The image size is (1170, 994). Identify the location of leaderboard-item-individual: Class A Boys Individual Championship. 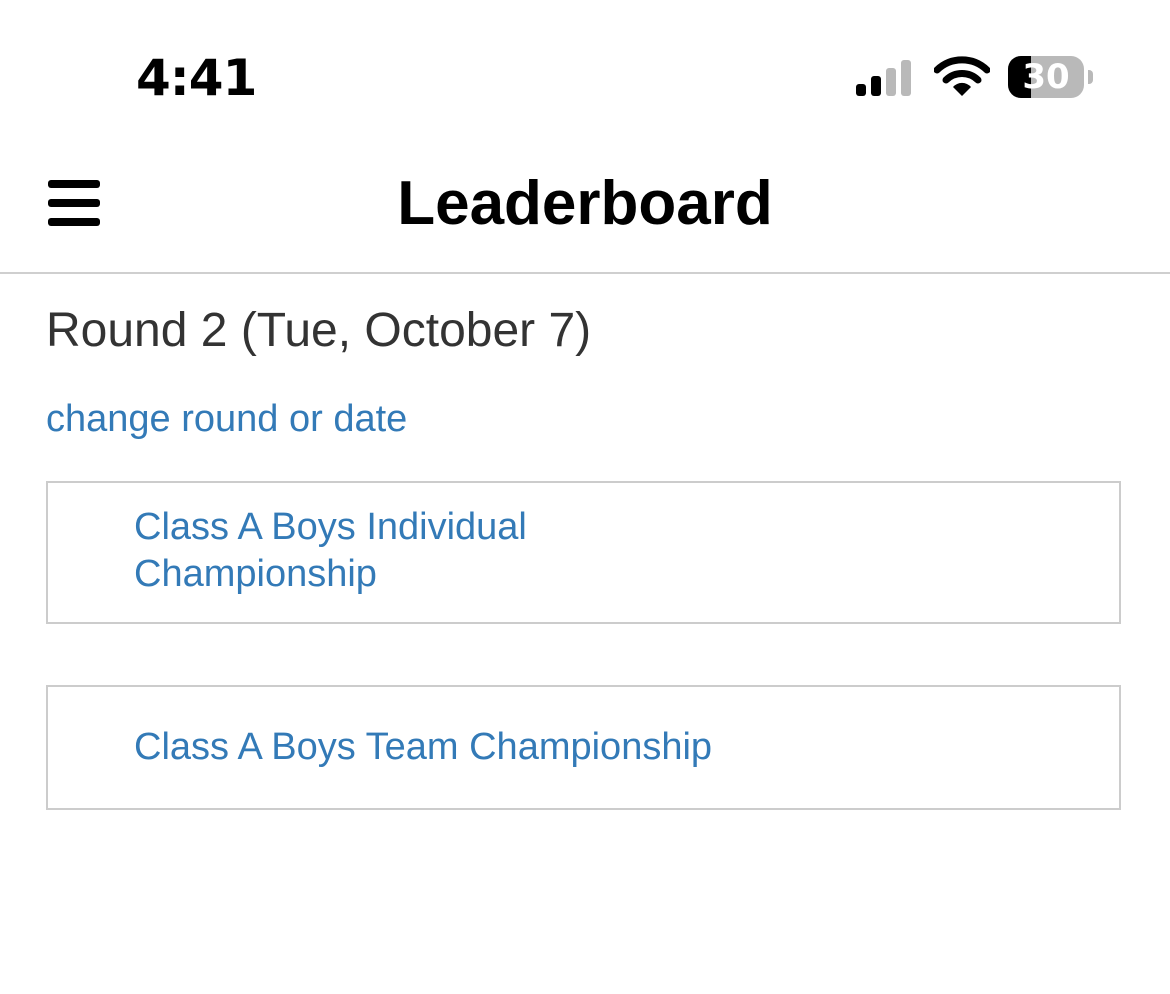
(583, 552).